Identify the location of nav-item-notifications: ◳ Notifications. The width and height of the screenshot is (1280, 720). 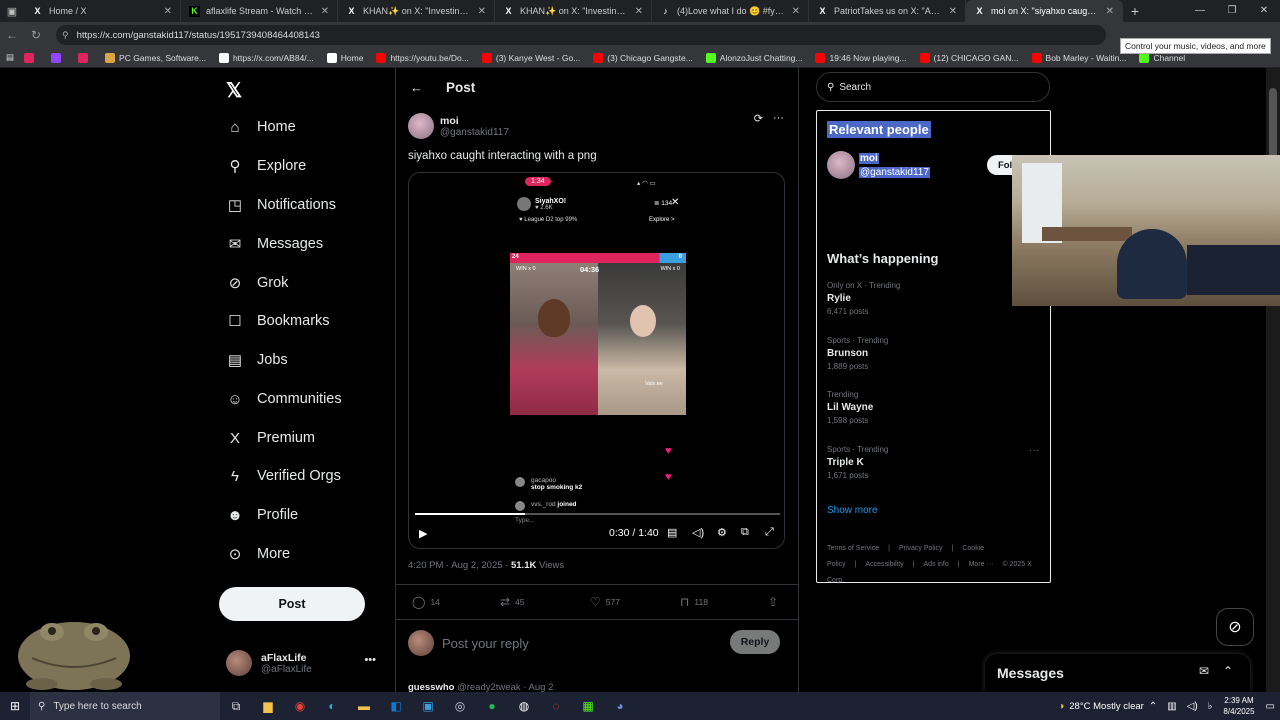
(281, 205).